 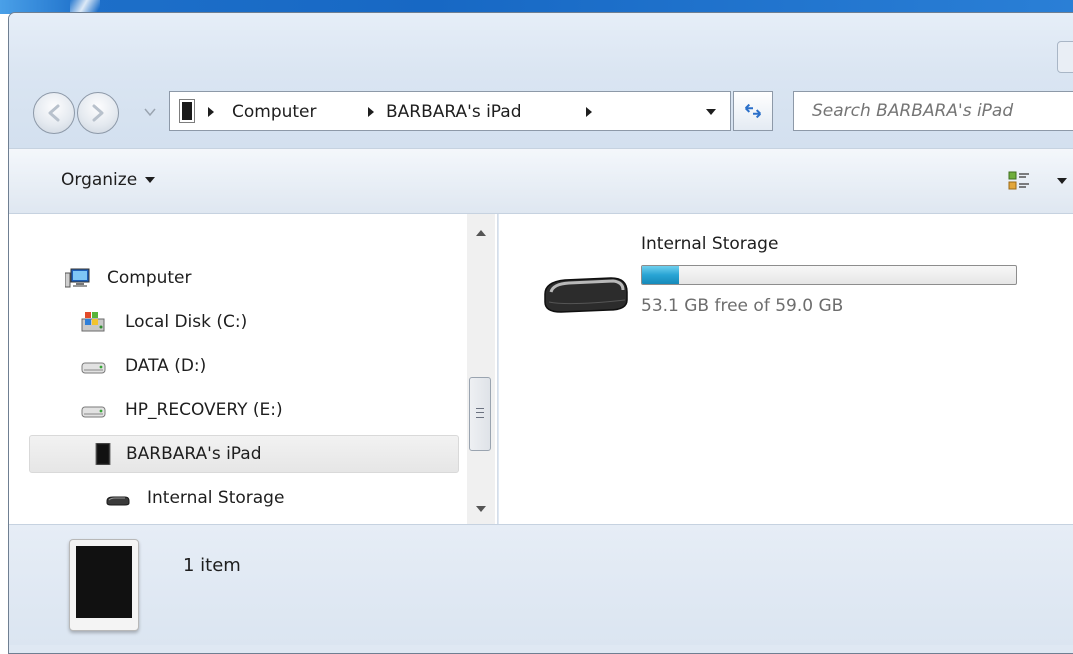 I want to click on forward-arrow-icon, so click(x=98, y=113).